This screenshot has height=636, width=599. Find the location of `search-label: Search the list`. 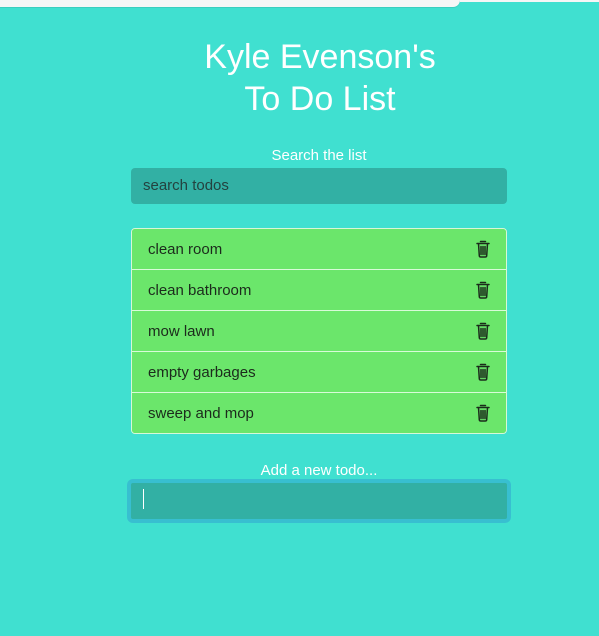

search-label: Search the list is located at coordinates (319, 155).